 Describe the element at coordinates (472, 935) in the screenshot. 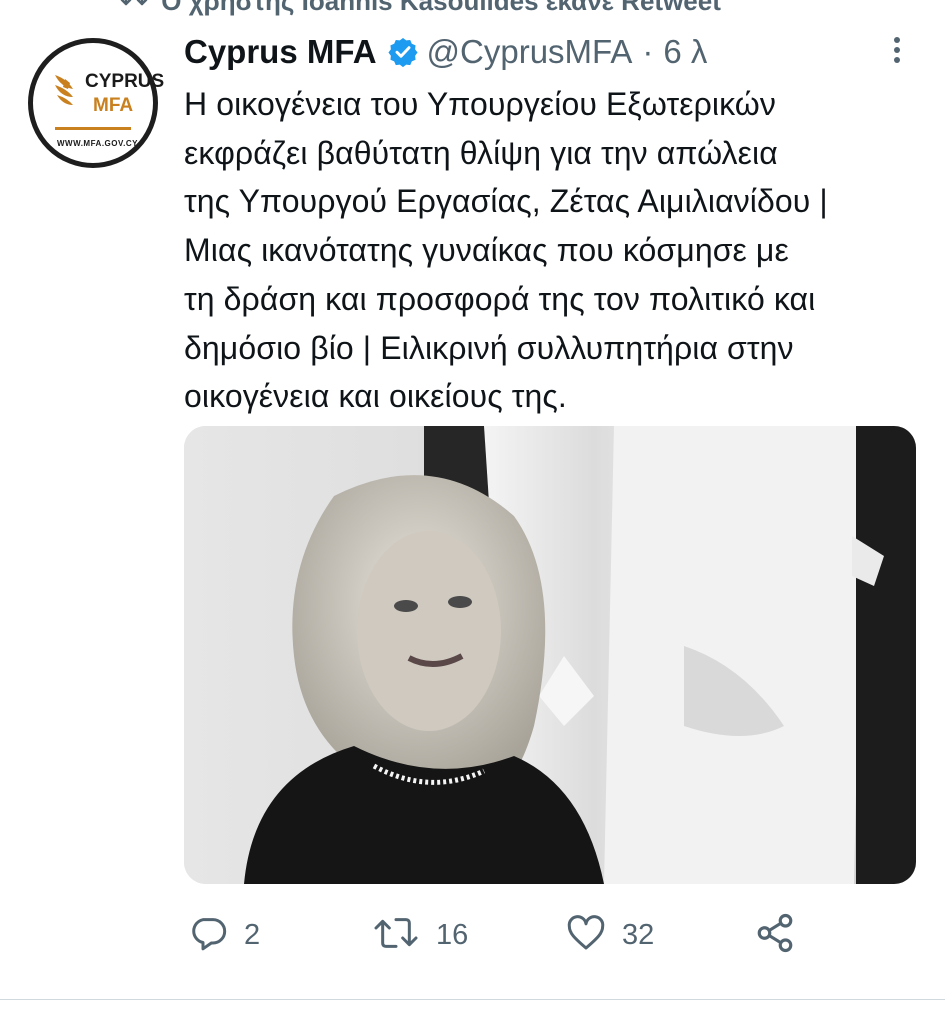

I see `action-bar: 2 16 32` at that location.